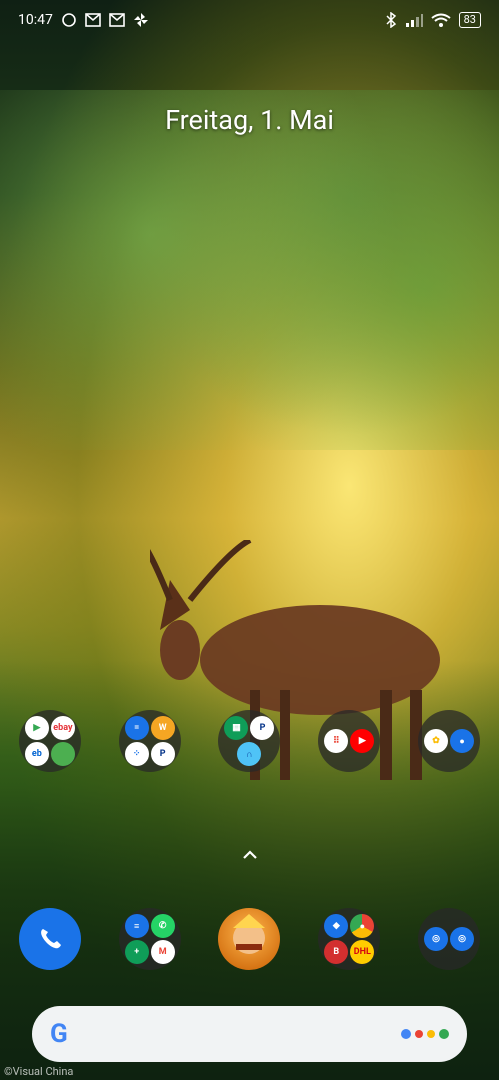 This screenshot has width=499, height=1080. What do you see at coordinates (462, 741) in the screenshot?
I see `profile-icon: ●` at bounding box center [462, 741].